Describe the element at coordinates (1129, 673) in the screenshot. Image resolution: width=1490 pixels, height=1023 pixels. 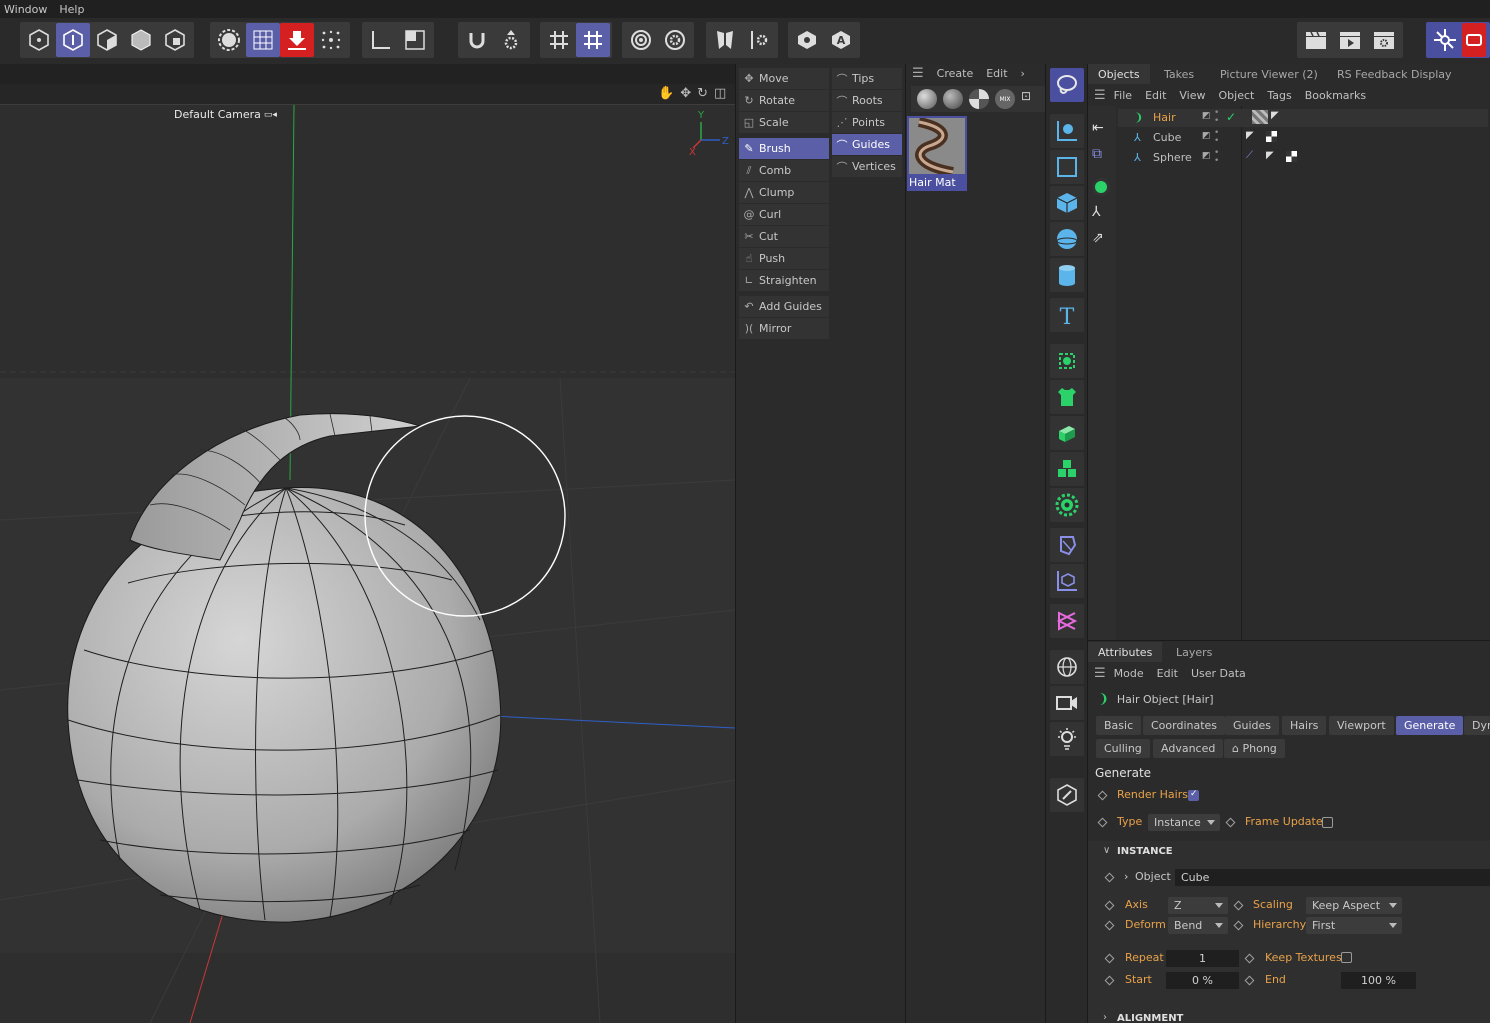
I see `menu-mode: Mode` at that location.